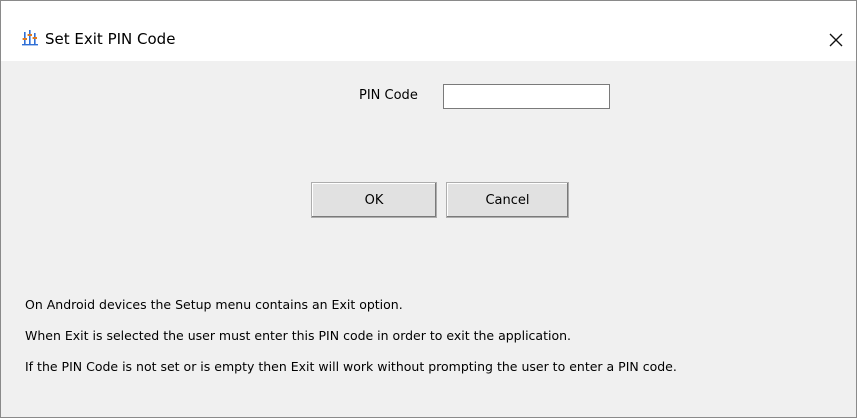 This screenshot has height=418, width=857. What do you see at coordinates (110, 39) in the screenshot?
I see `window-title: Set Exit PIN Code` at bounding box center [110, 39].